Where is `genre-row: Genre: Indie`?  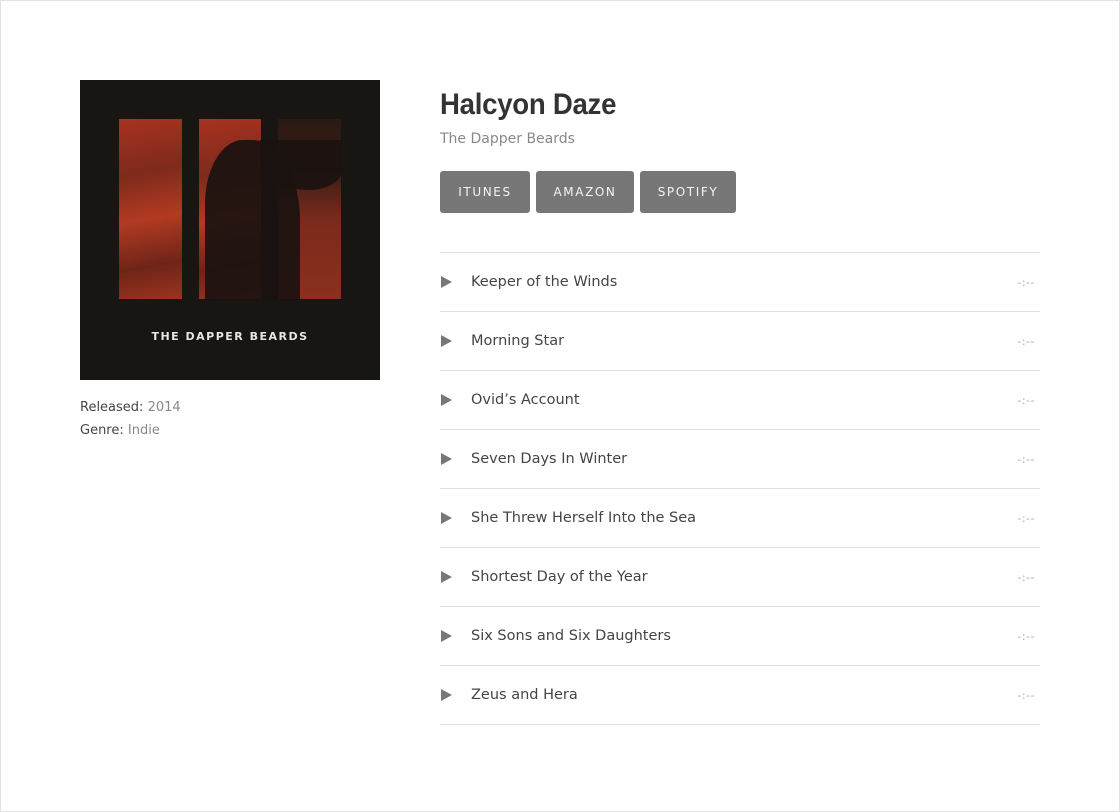
genre-row: Genre: Indie is located at coordinates (230, 430).